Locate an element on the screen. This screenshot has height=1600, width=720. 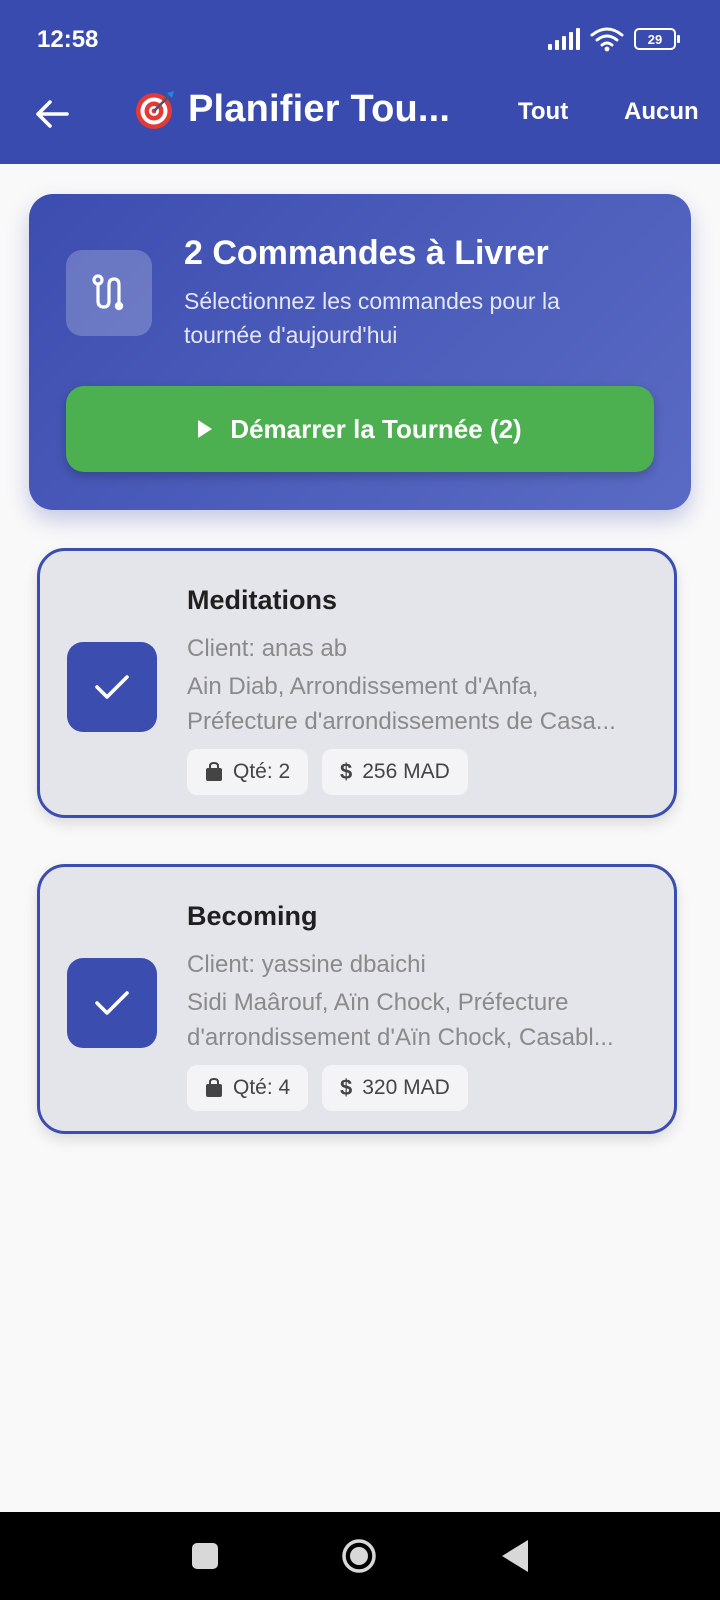
order-address-line-1: Sidi Maârouf, Aïn Chock, Préfecture is located at coordinates (378, 1002).